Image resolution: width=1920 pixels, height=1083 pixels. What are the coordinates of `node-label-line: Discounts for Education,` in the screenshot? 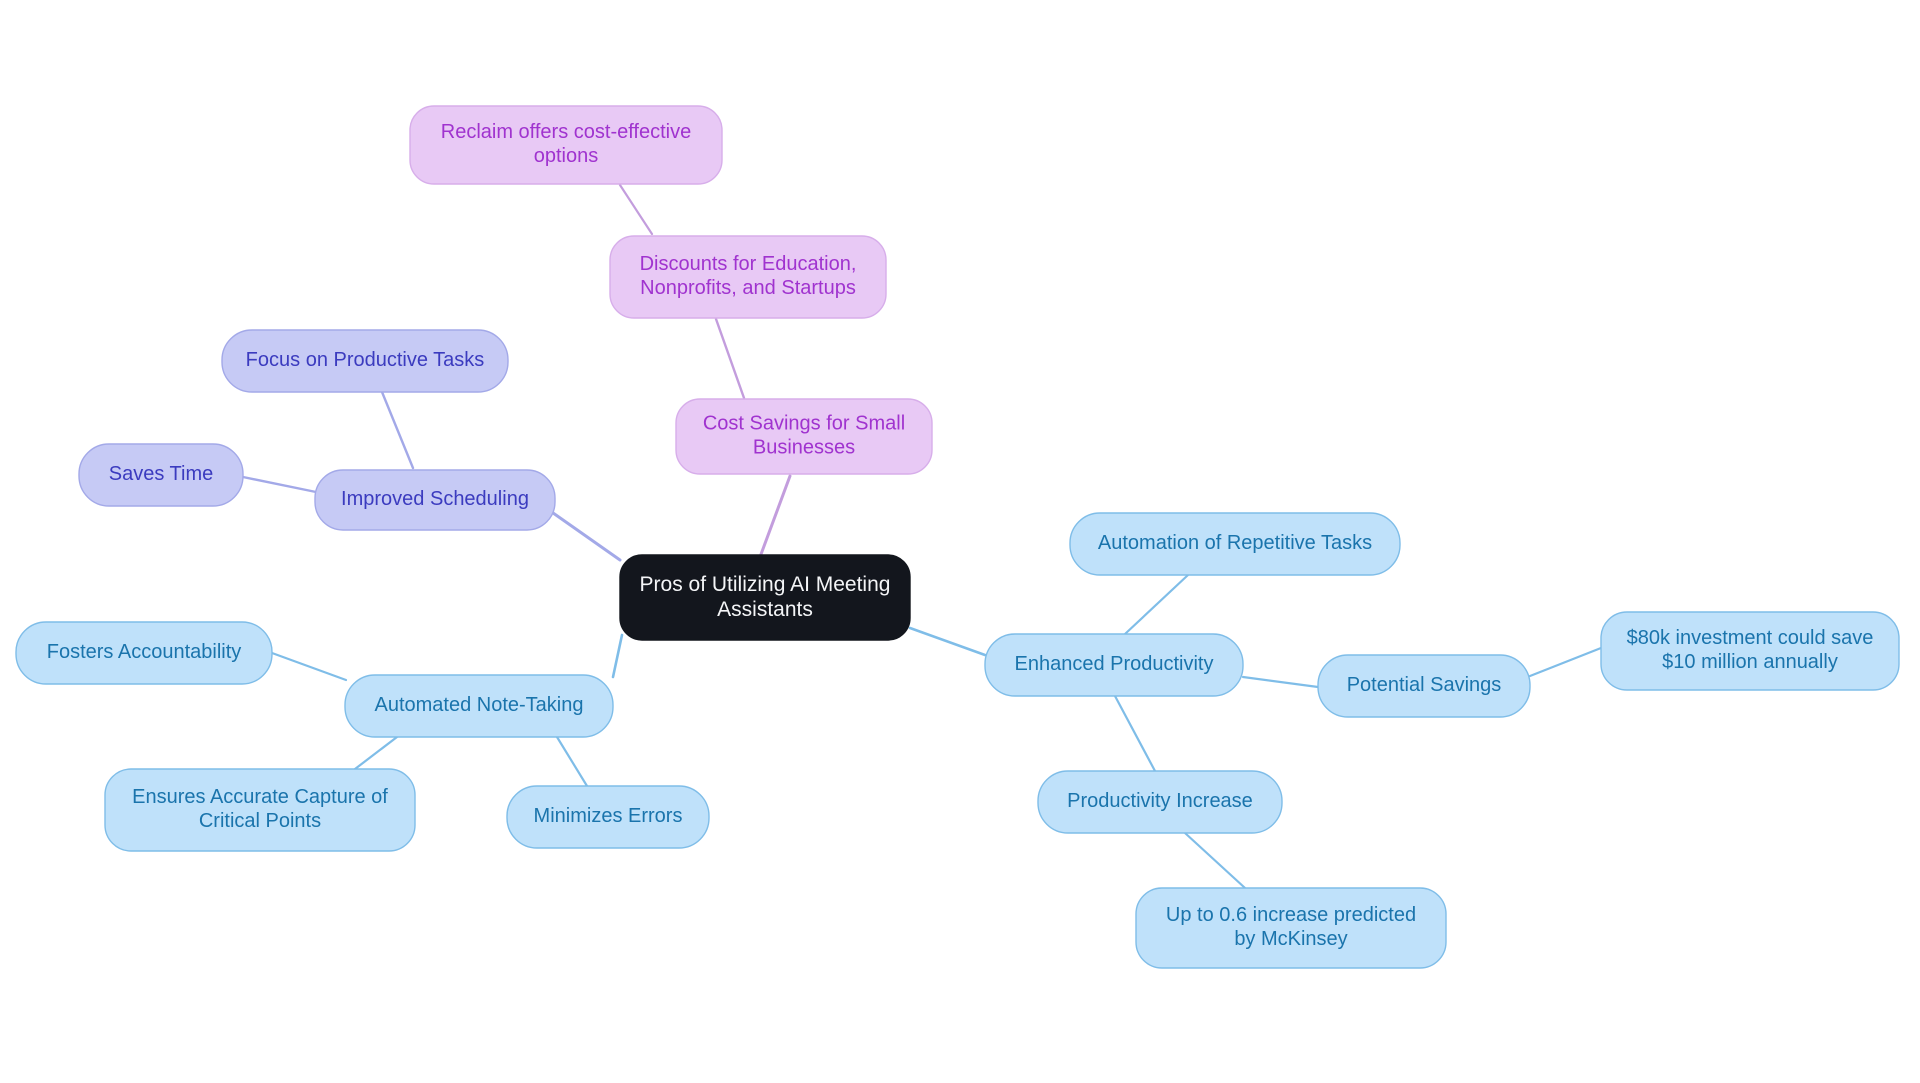 It's located at (748, 264).